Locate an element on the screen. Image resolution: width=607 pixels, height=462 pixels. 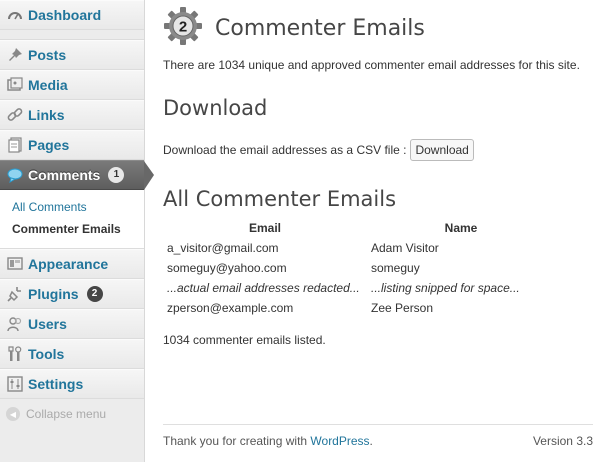
link-icon is located at coordinates (15, 115).